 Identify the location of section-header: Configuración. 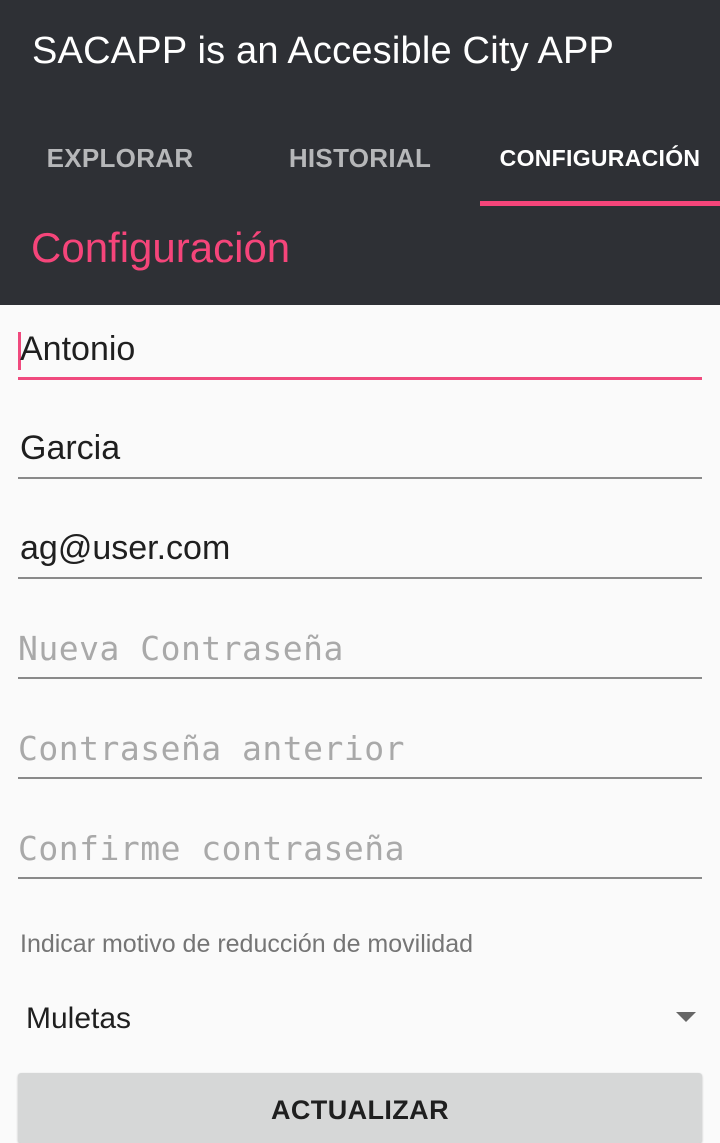
(360, 255).